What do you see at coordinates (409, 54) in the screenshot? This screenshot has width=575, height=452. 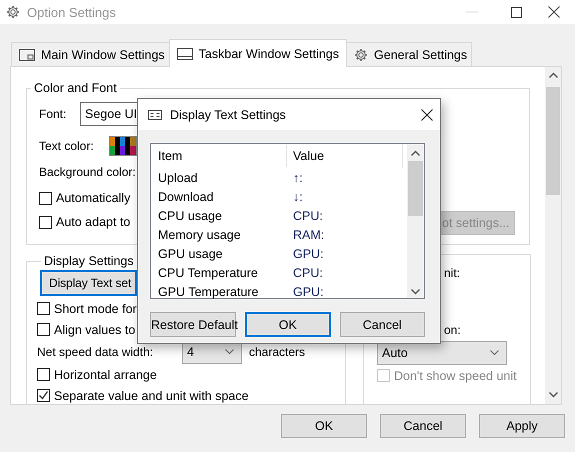 I see `tab: General Settings` at bounding box center [409, 54].